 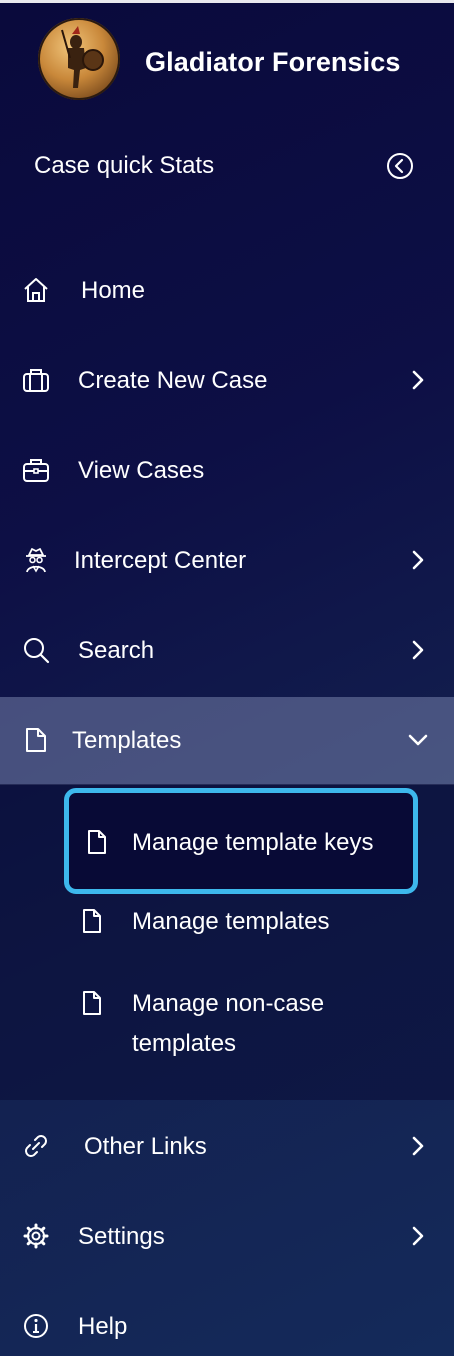 I want to click on brand-header: Gladiator Forensics, so click(x=227, y=65).